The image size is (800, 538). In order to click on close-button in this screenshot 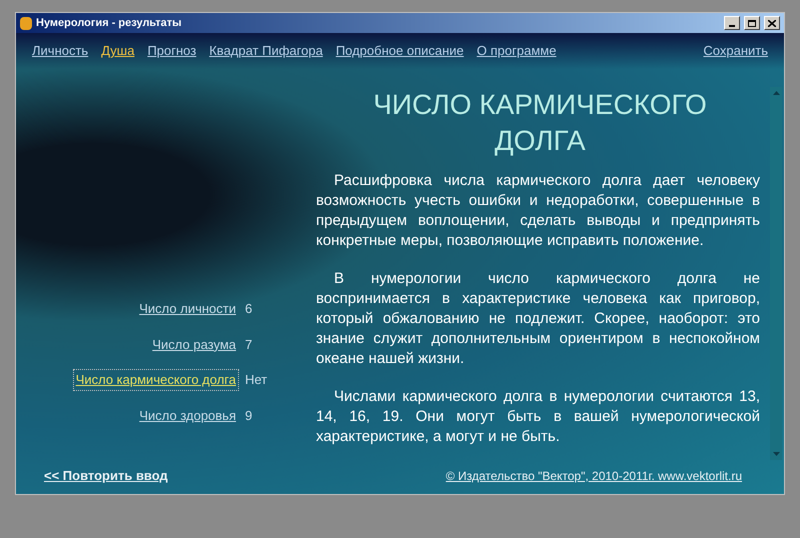, I will do `click(772, 23)`.